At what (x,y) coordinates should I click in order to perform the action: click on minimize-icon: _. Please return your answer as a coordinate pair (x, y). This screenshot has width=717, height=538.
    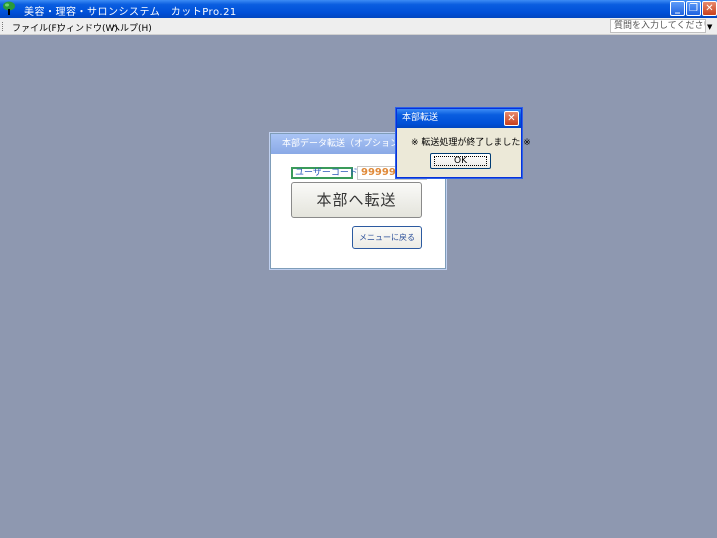
    Looking at the image, I should click on (677, 8).